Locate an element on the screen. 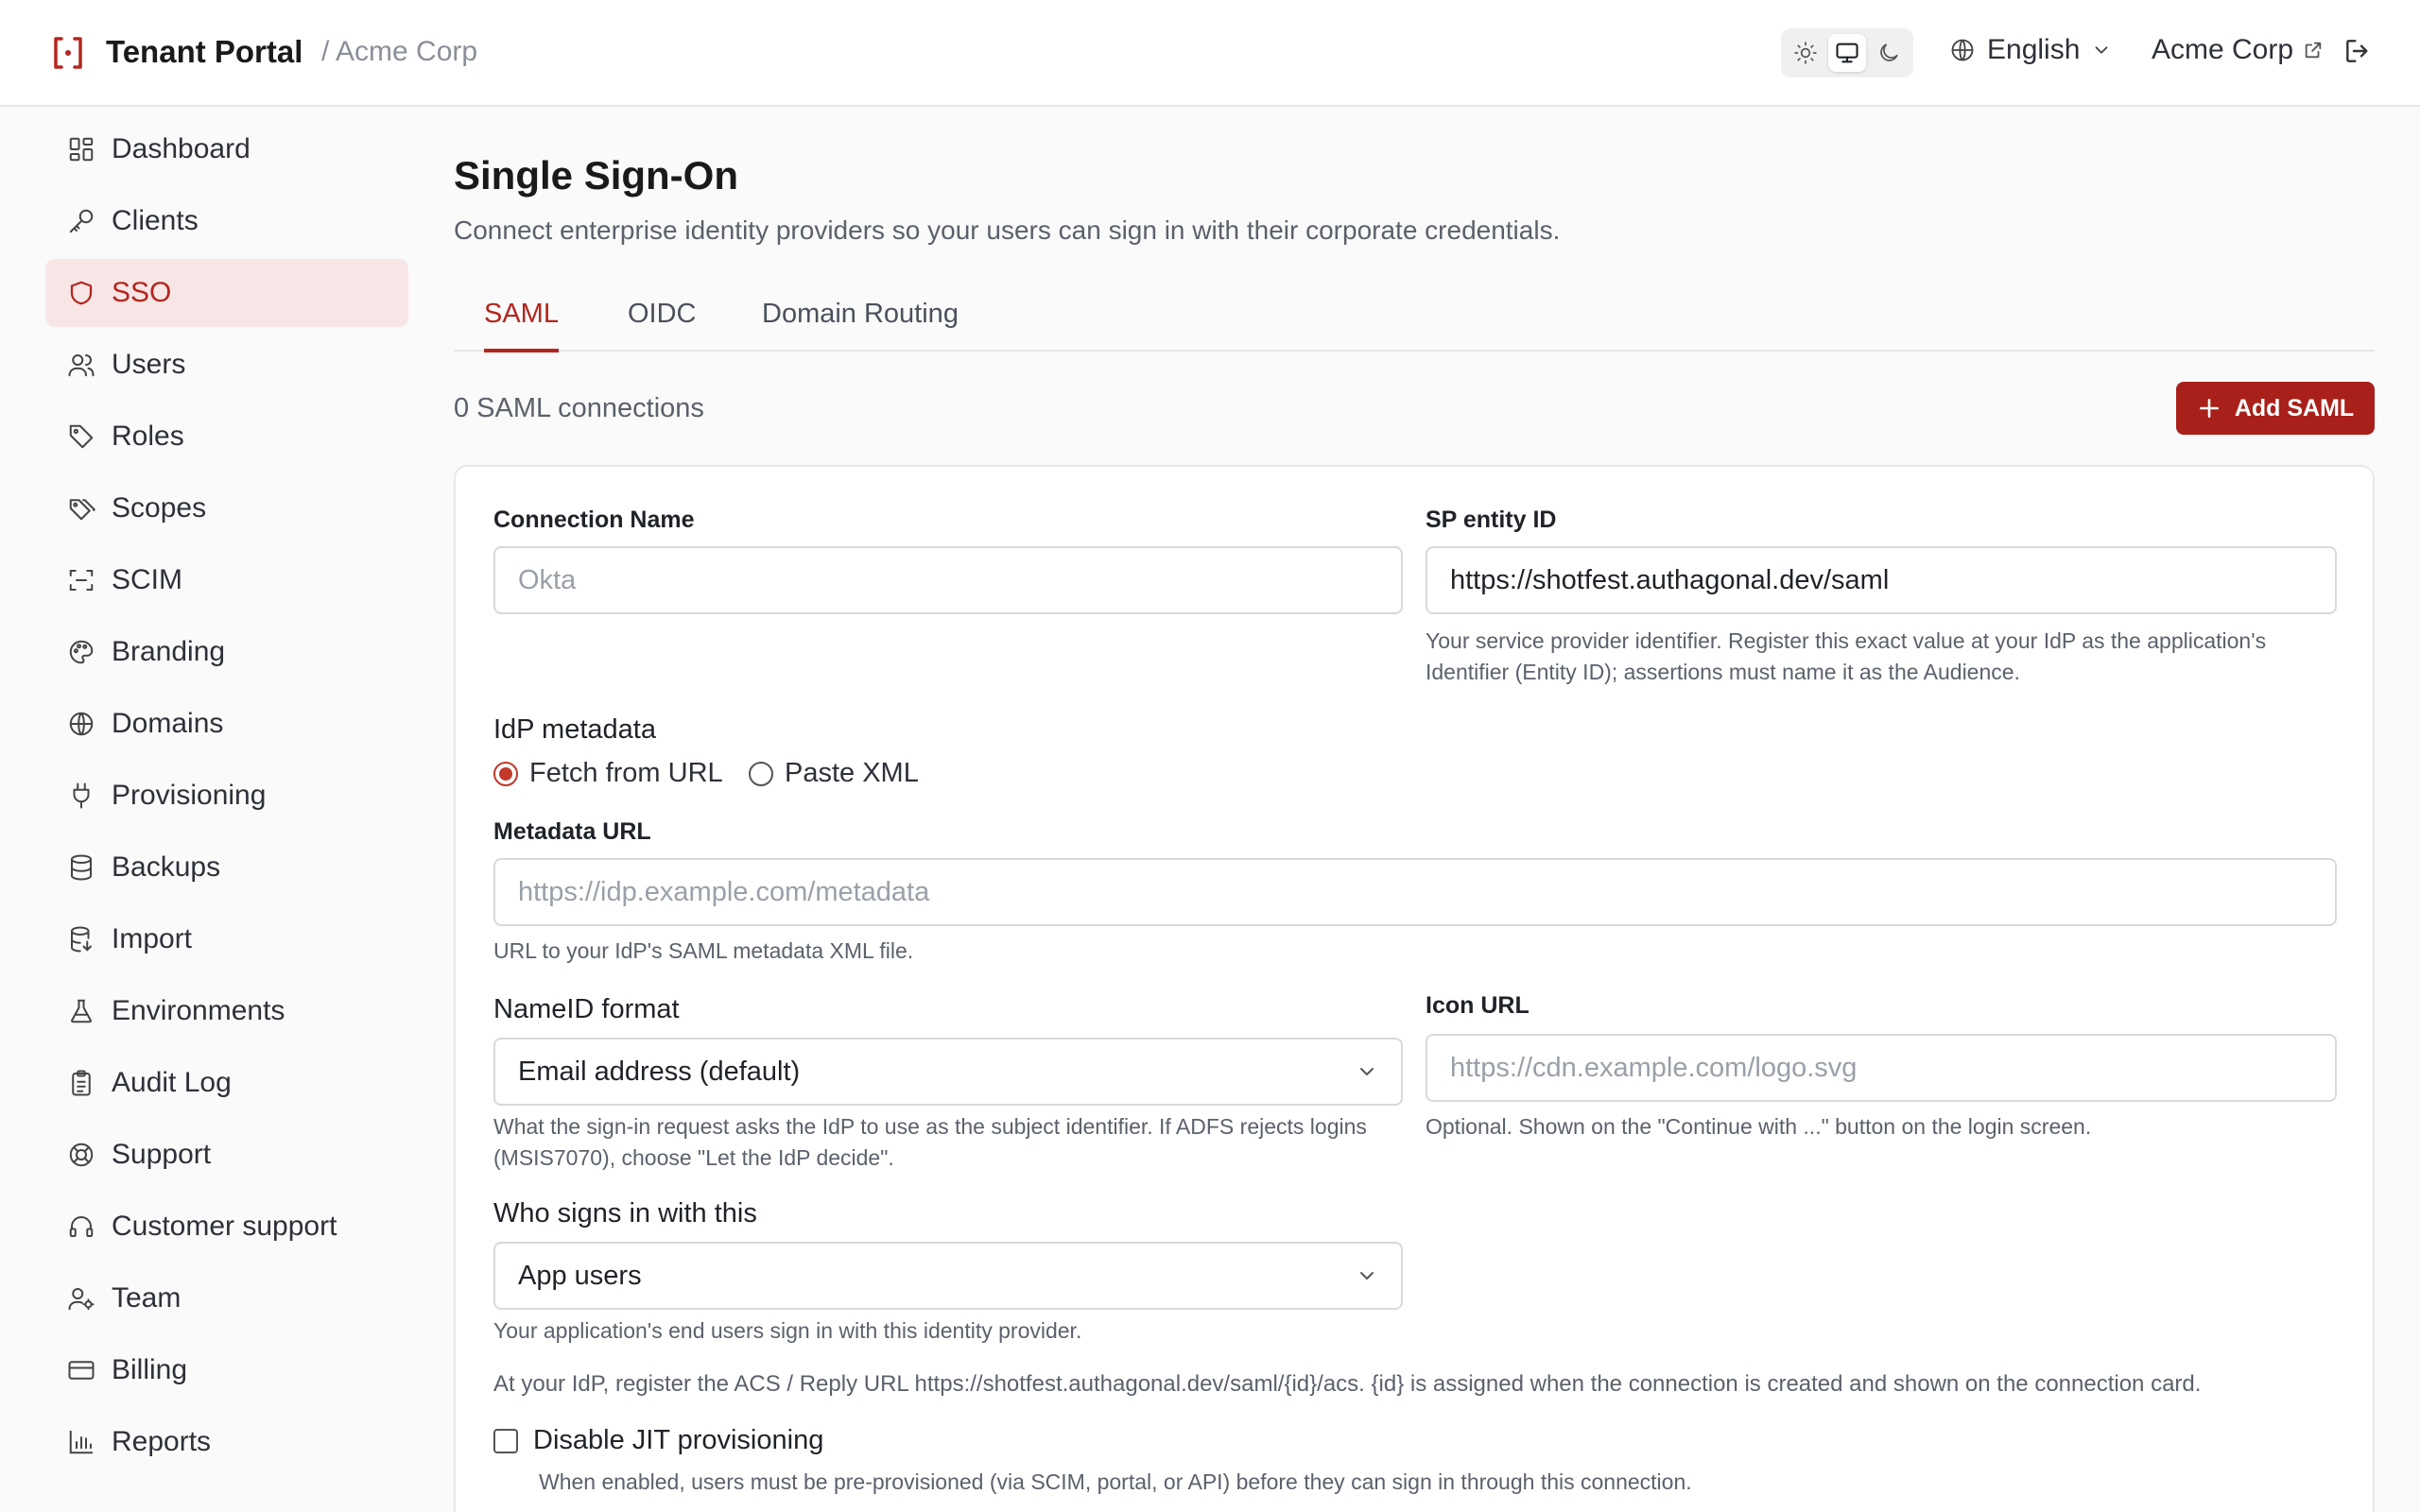  sidebar-item-label: Domains is located at coordinates (168, 723).